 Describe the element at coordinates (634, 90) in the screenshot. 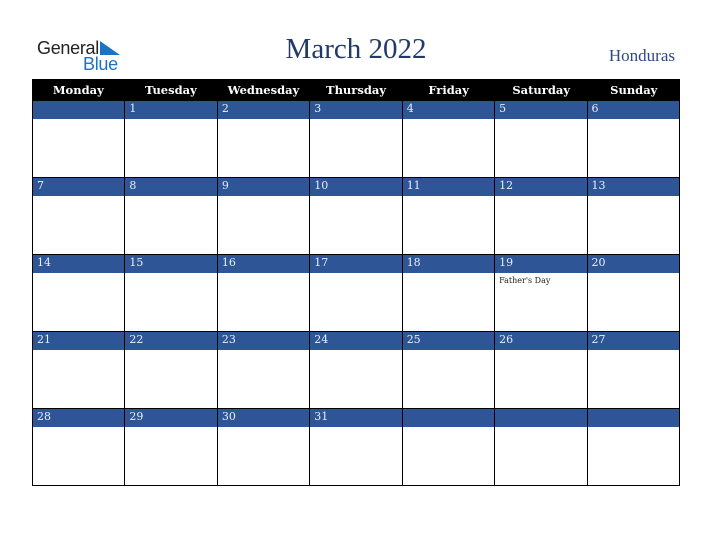

I see `weekday-sunday: Sunday` at that location.